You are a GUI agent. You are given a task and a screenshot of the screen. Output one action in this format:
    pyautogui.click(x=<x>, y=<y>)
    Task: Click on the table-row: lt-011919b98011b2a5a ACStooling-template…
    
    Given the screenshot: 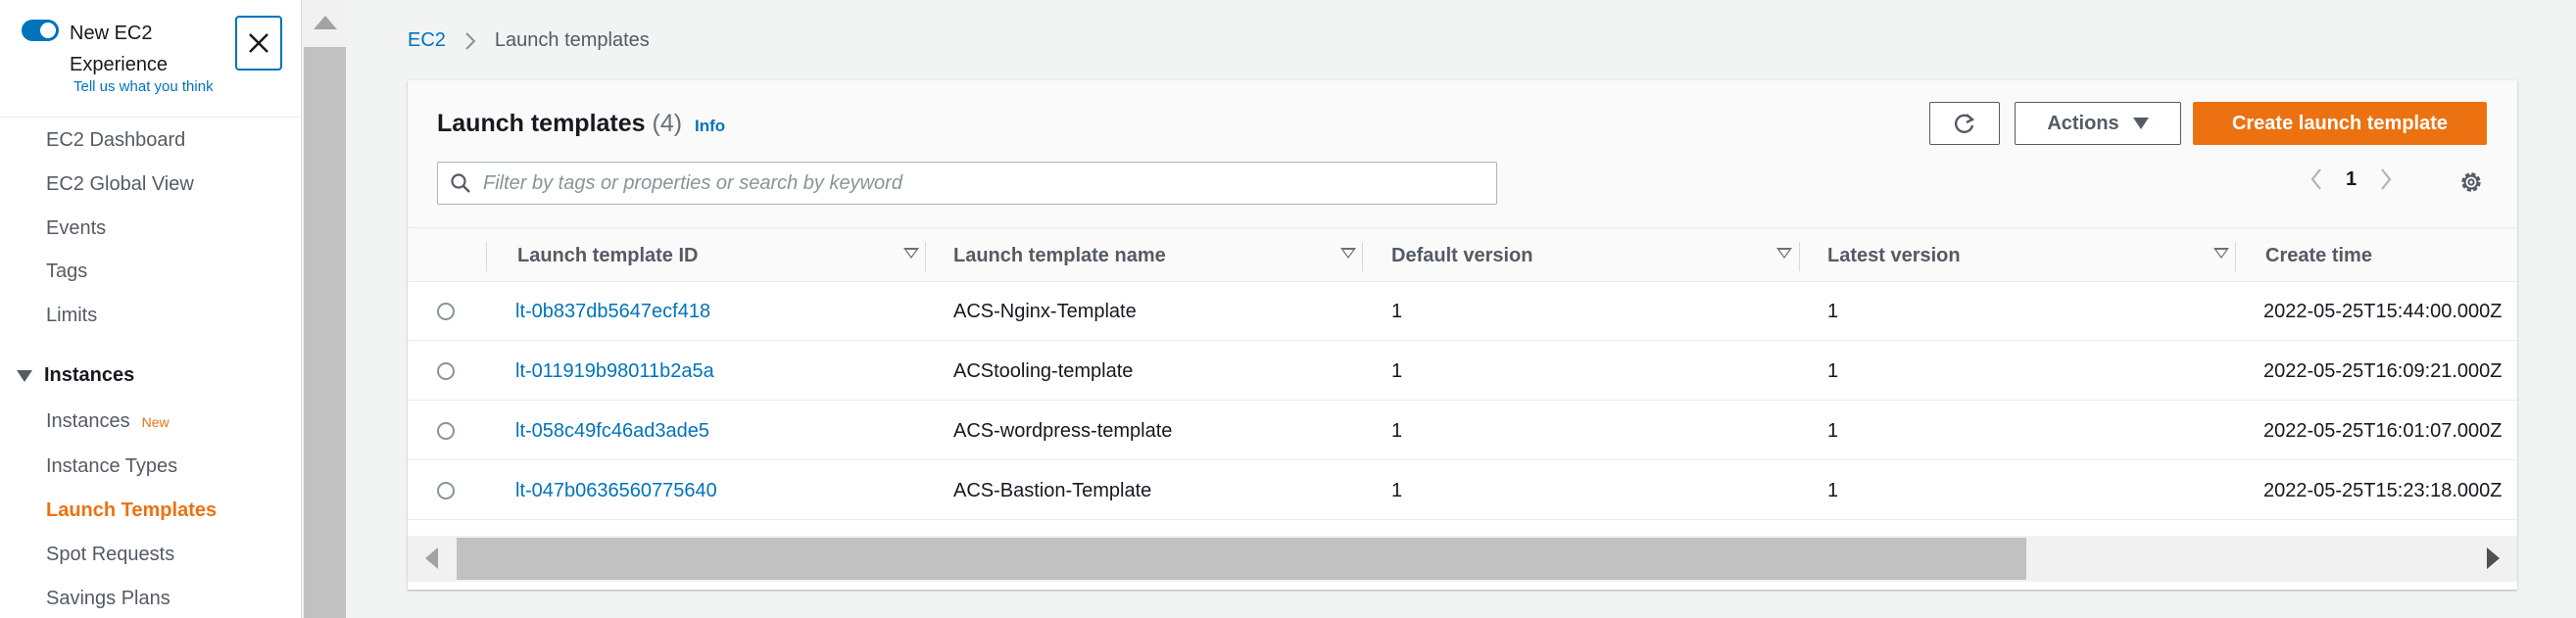 What is the action you would take?
    pyautogui.click(x=1462, y=371)
    